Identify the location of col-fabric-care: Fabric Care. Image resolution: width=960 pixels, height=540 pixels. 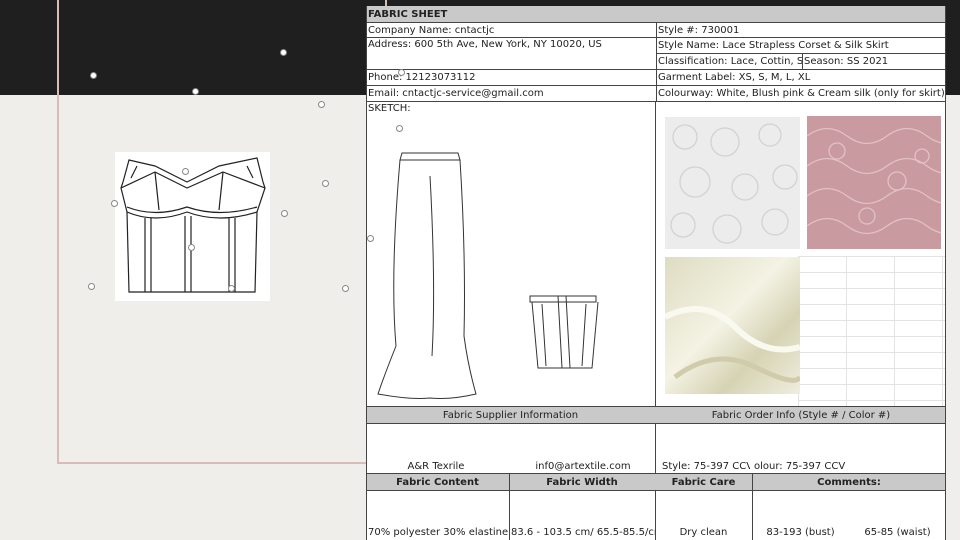
(703, 482).